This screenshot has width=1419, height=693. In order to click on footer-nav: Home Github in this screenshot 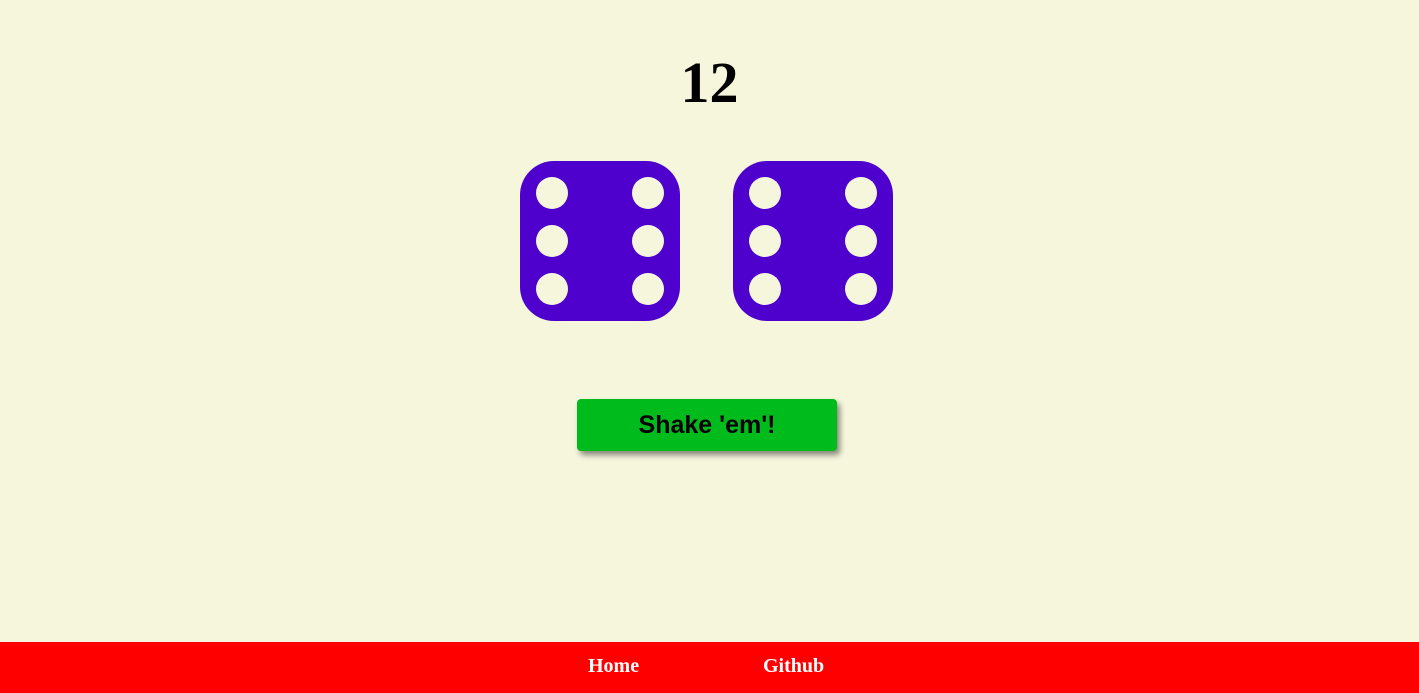, I will do `click(709, 667)`.